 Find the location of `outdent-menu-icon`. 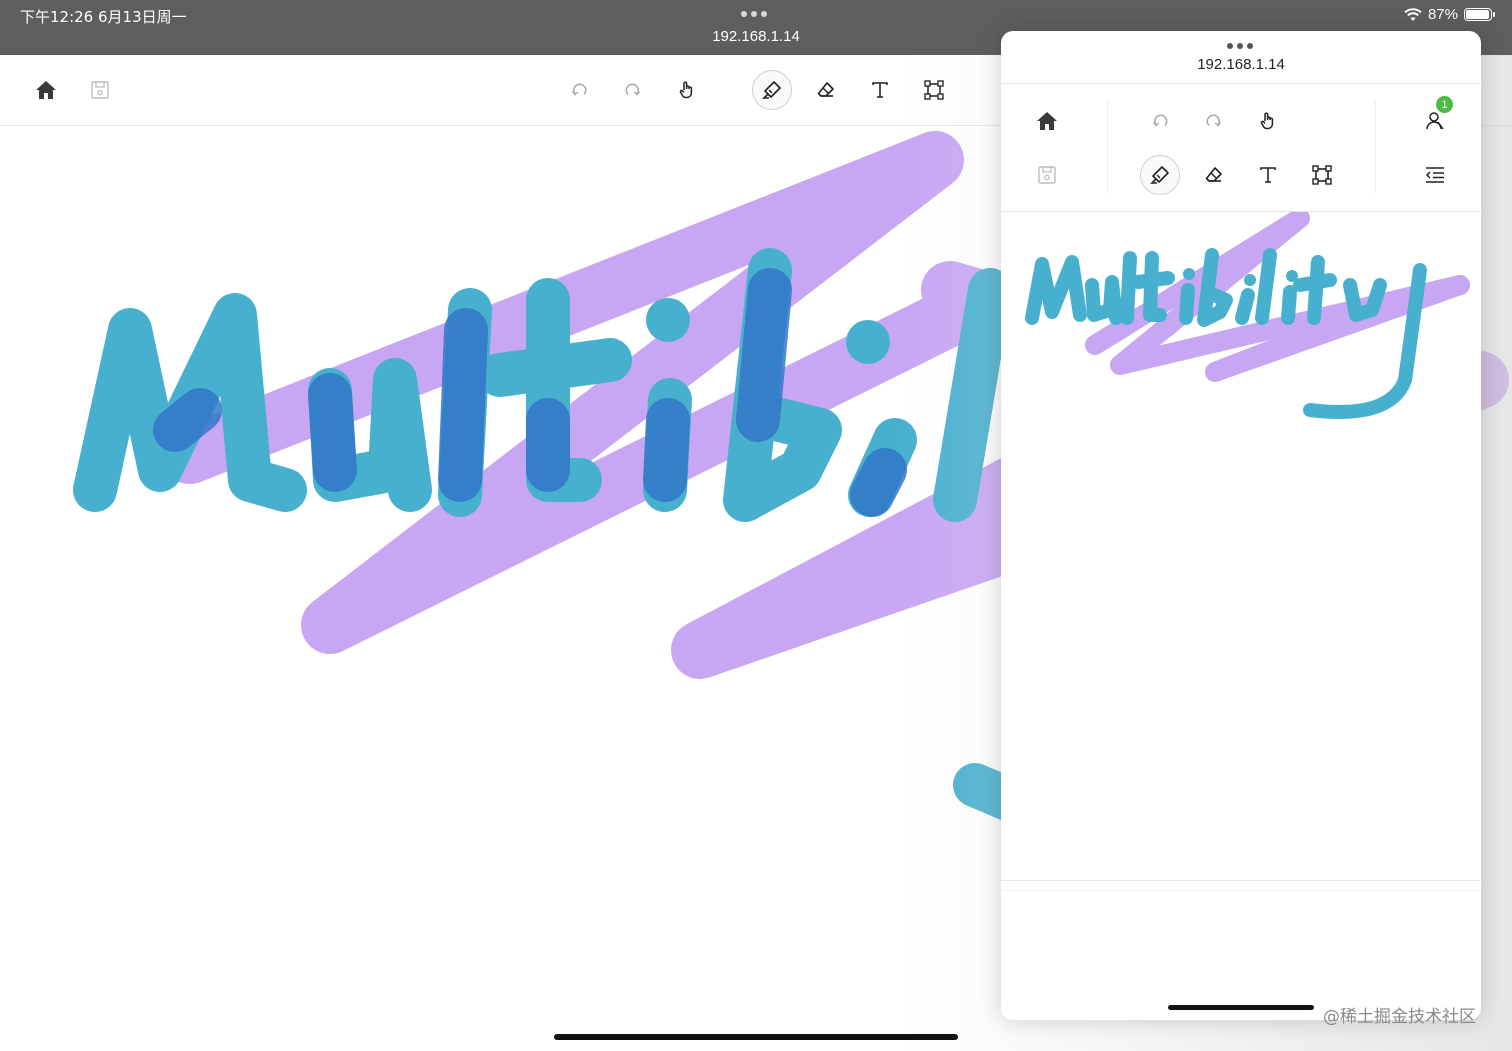

outdent-menu-icon is located at coordinates (1434, 175).